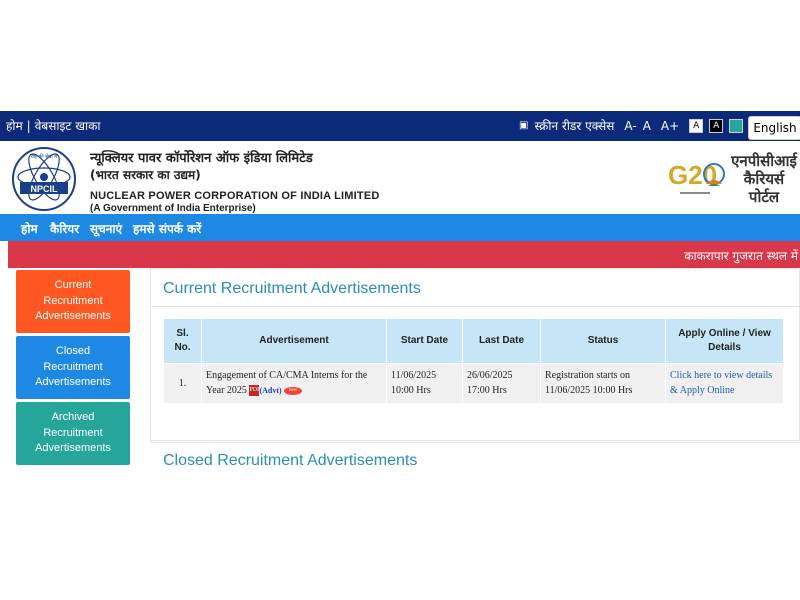 Image resolution: width=800 pixels, height=600 pixels. I want to click on sidebar-item-label: Archived Recruitment Advertisements, so click(73, 433).